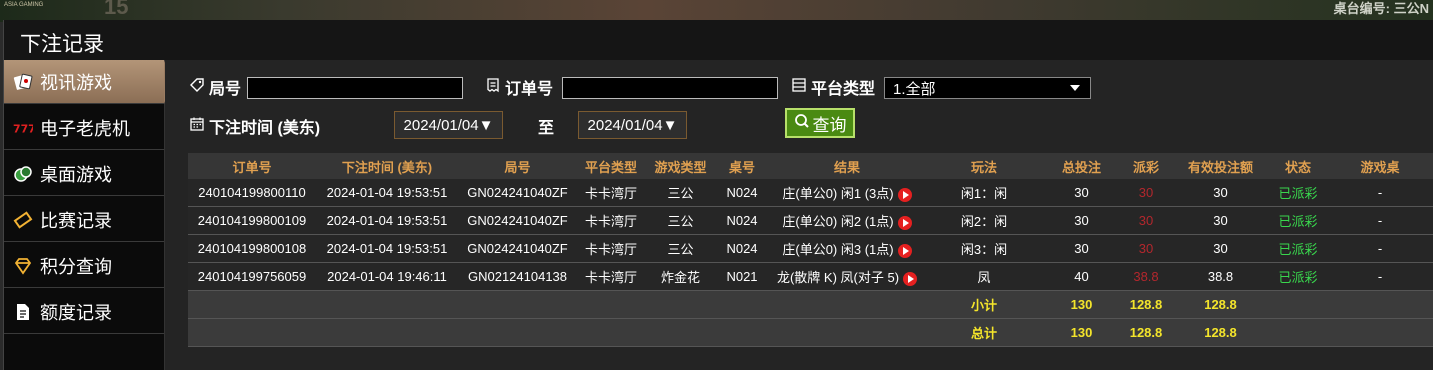 Image resolution: width=1433 pixels, height=370 pixels. I want to click on background-logo-text: ASIA GAMING, so click(24, 5).